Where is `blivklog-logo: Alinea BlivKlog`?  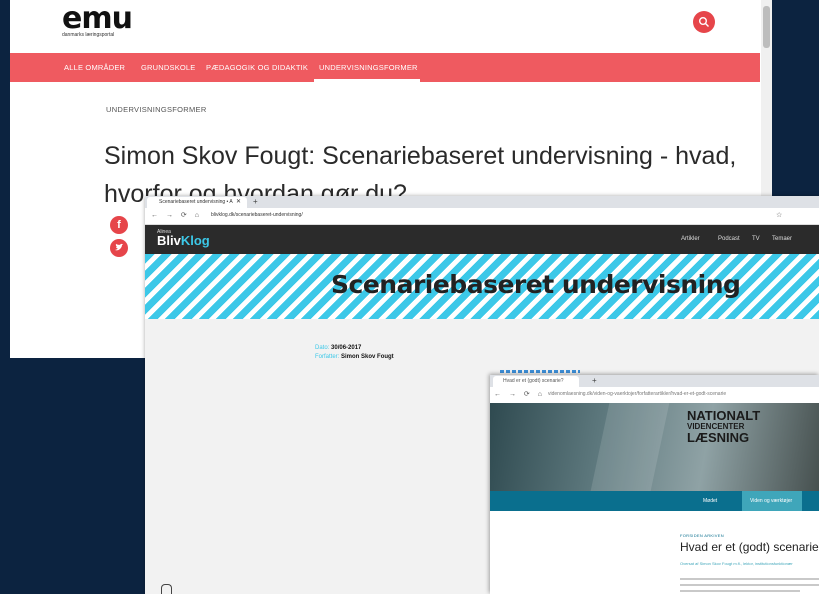 blivklog-logo: Alinea BlivKlog is located at coordinates (183, 238).